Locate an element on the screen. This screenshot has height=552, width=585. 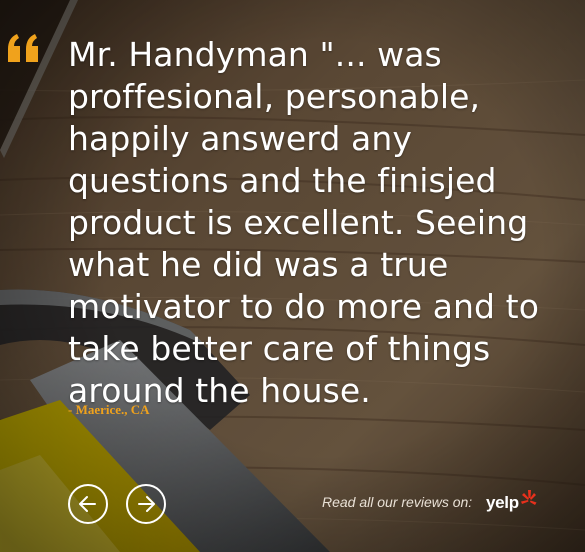
quote-mark-icon is located at coordinates (23, 48).